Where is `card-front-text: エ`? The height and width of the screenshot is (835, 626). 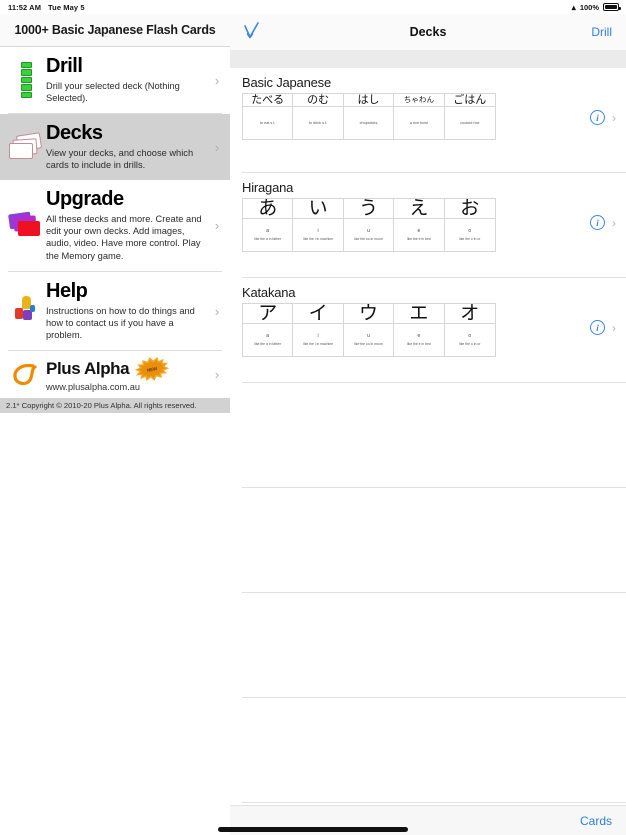 card-front-text: エ is located at coordinates (419, 313).